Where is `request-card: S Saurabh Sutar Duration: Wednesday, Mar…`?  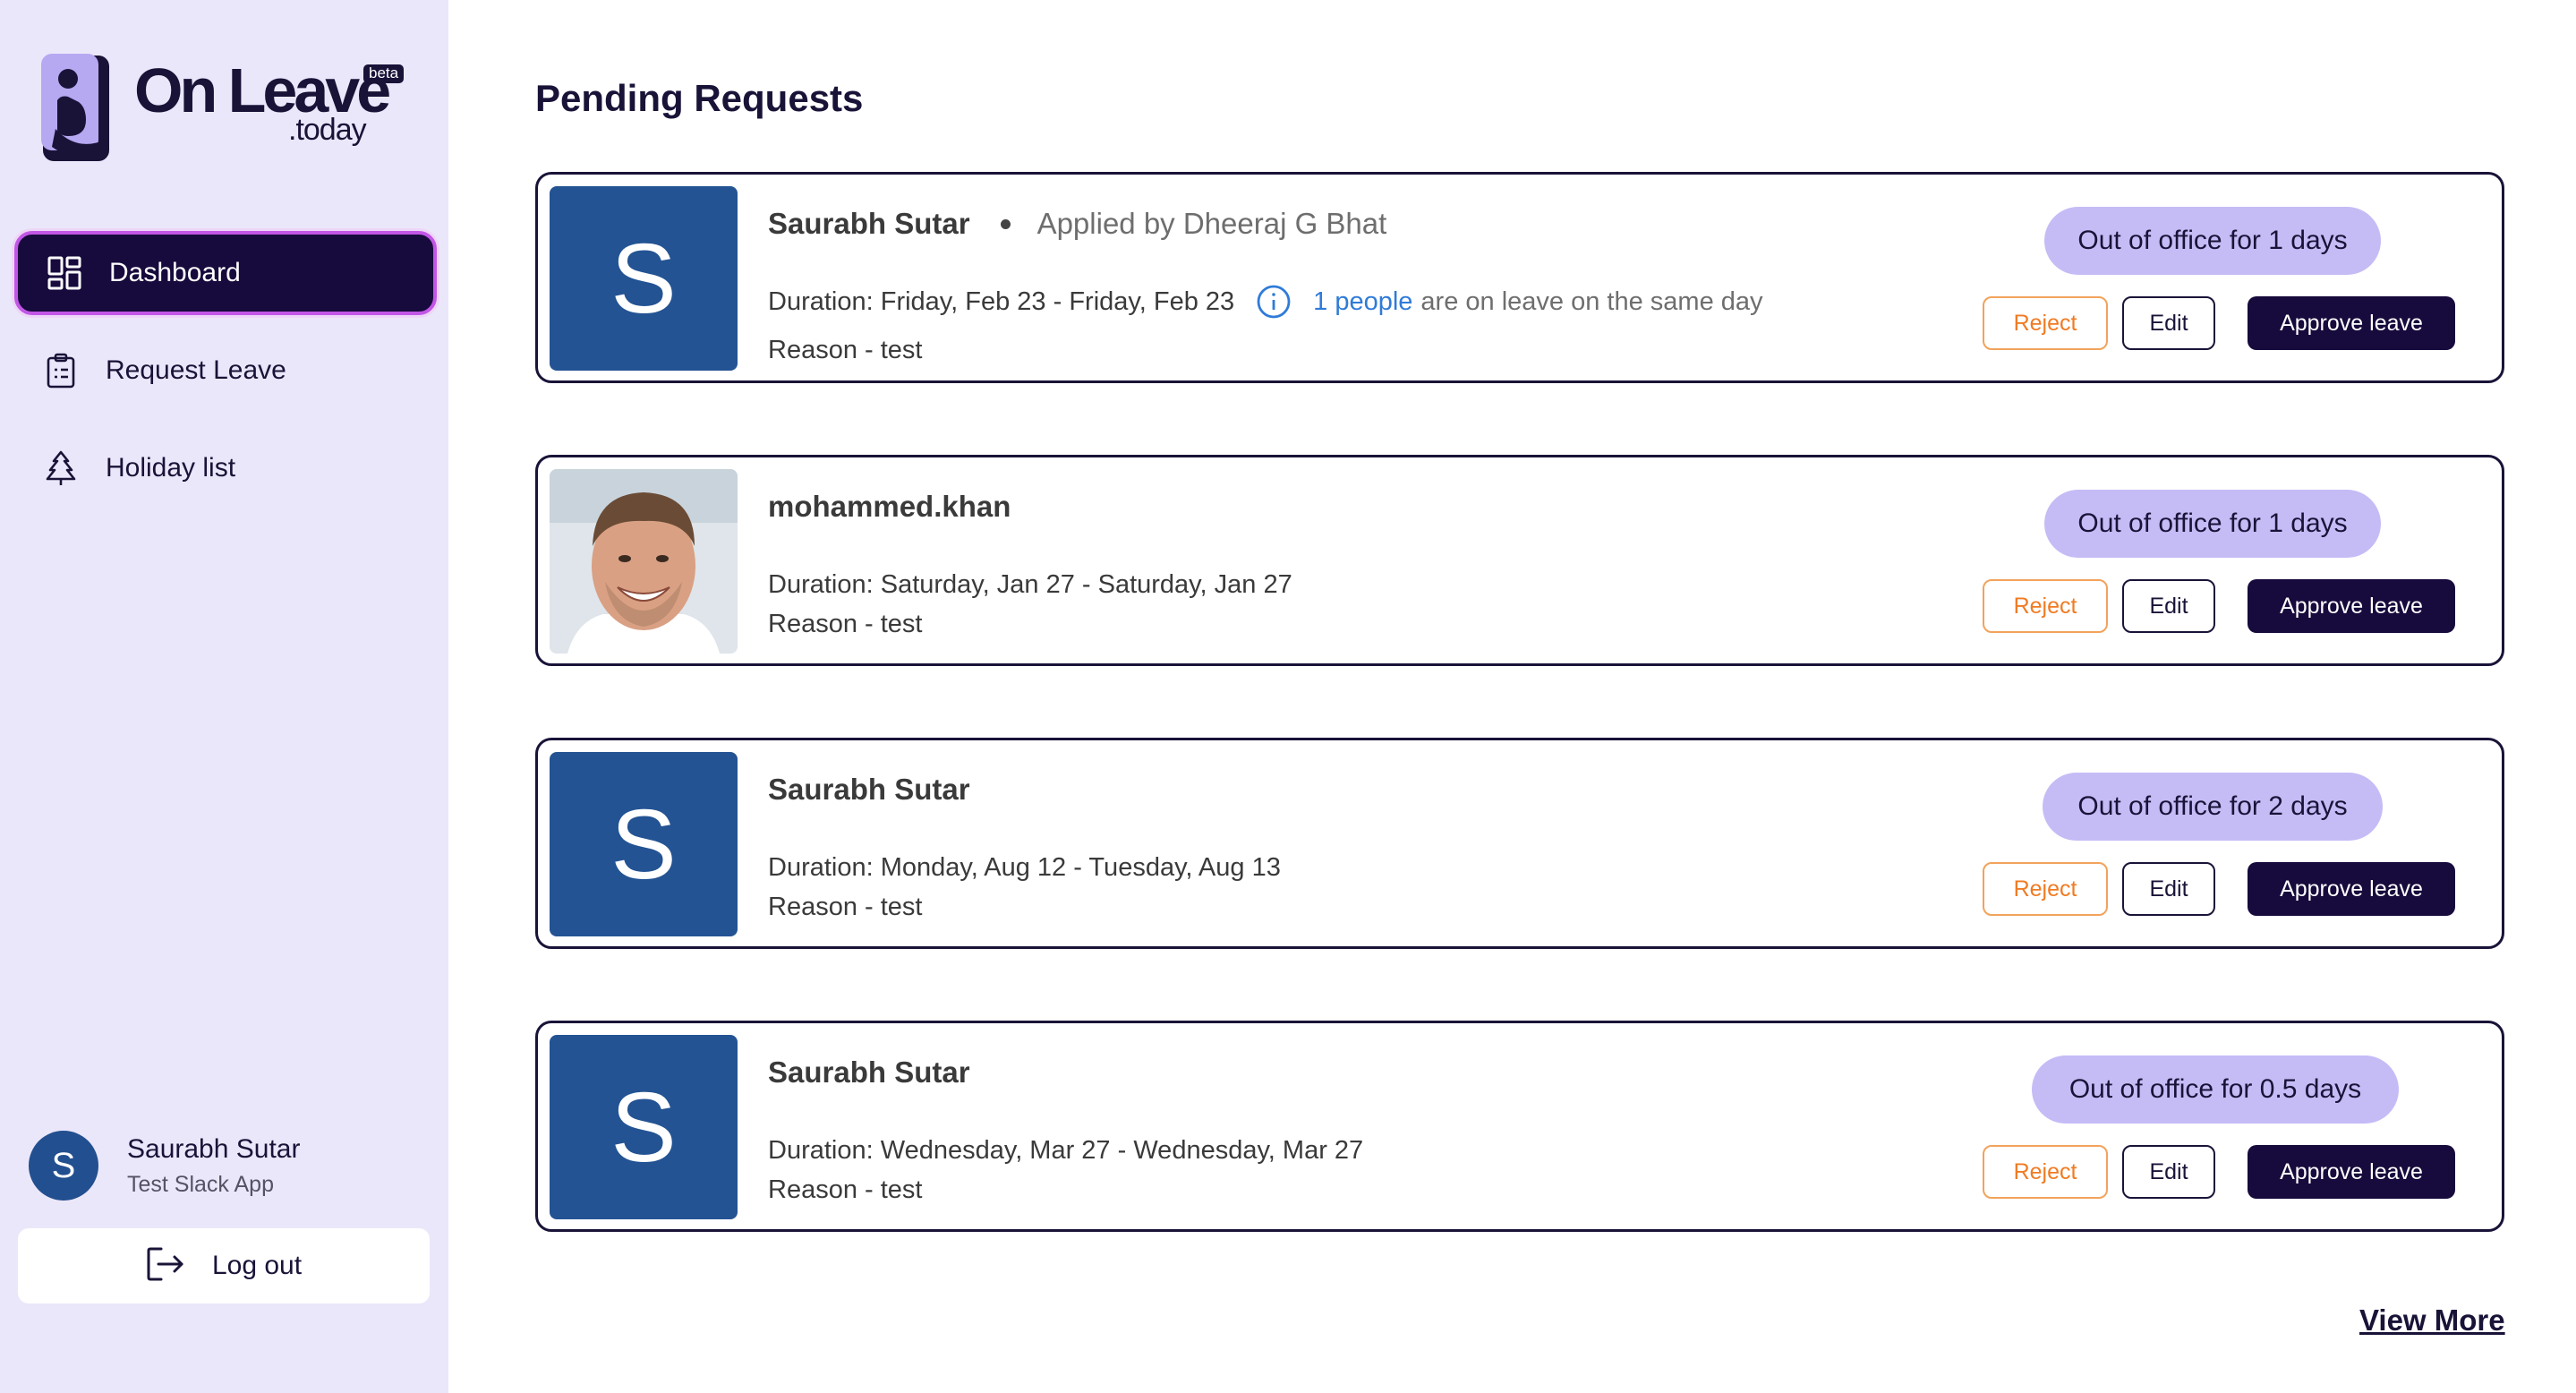
request-card: S Saurabh Sutar Duration: Wednesday, Mar… is located at coordinates (1519, 1127).